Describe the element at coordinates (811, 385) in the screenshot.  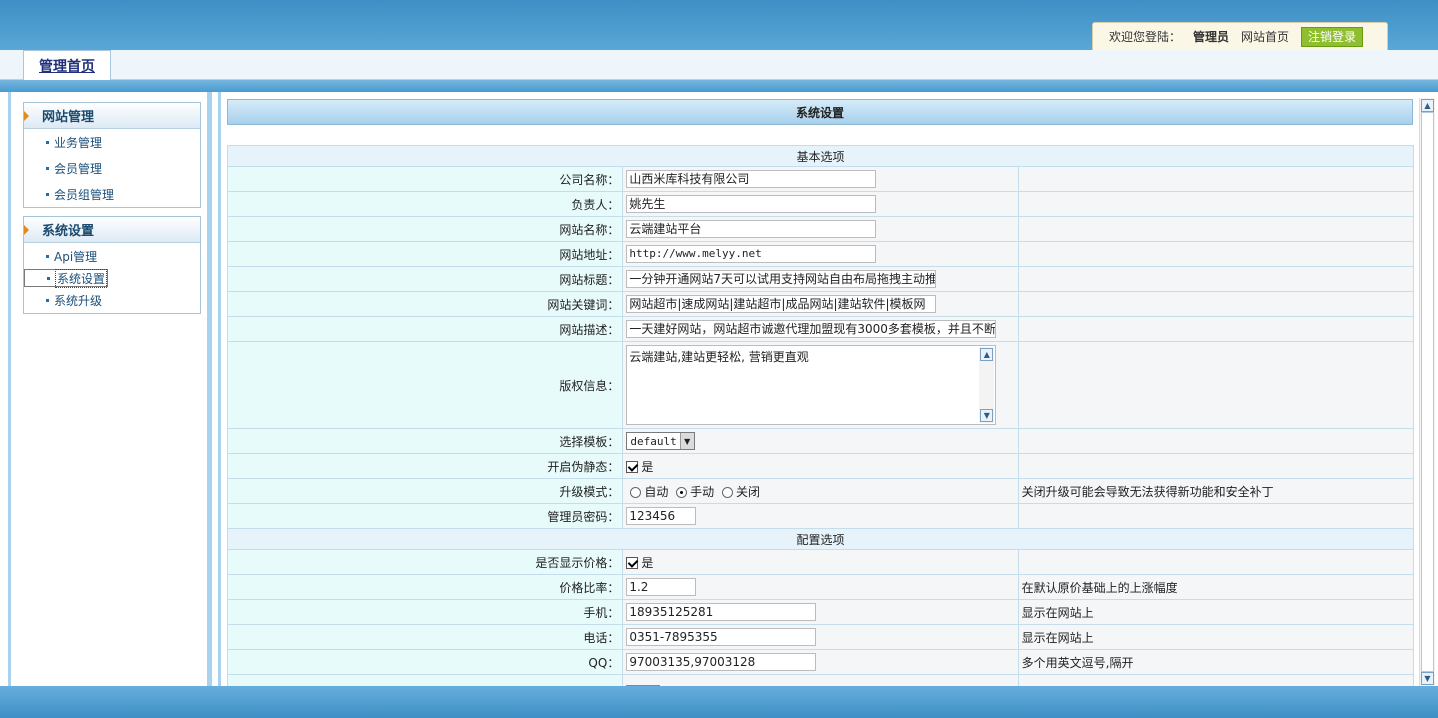
I see `copyright-textarea: 云端建站,建站更轻松, 营销更直观 ▲ ▼` at that location.